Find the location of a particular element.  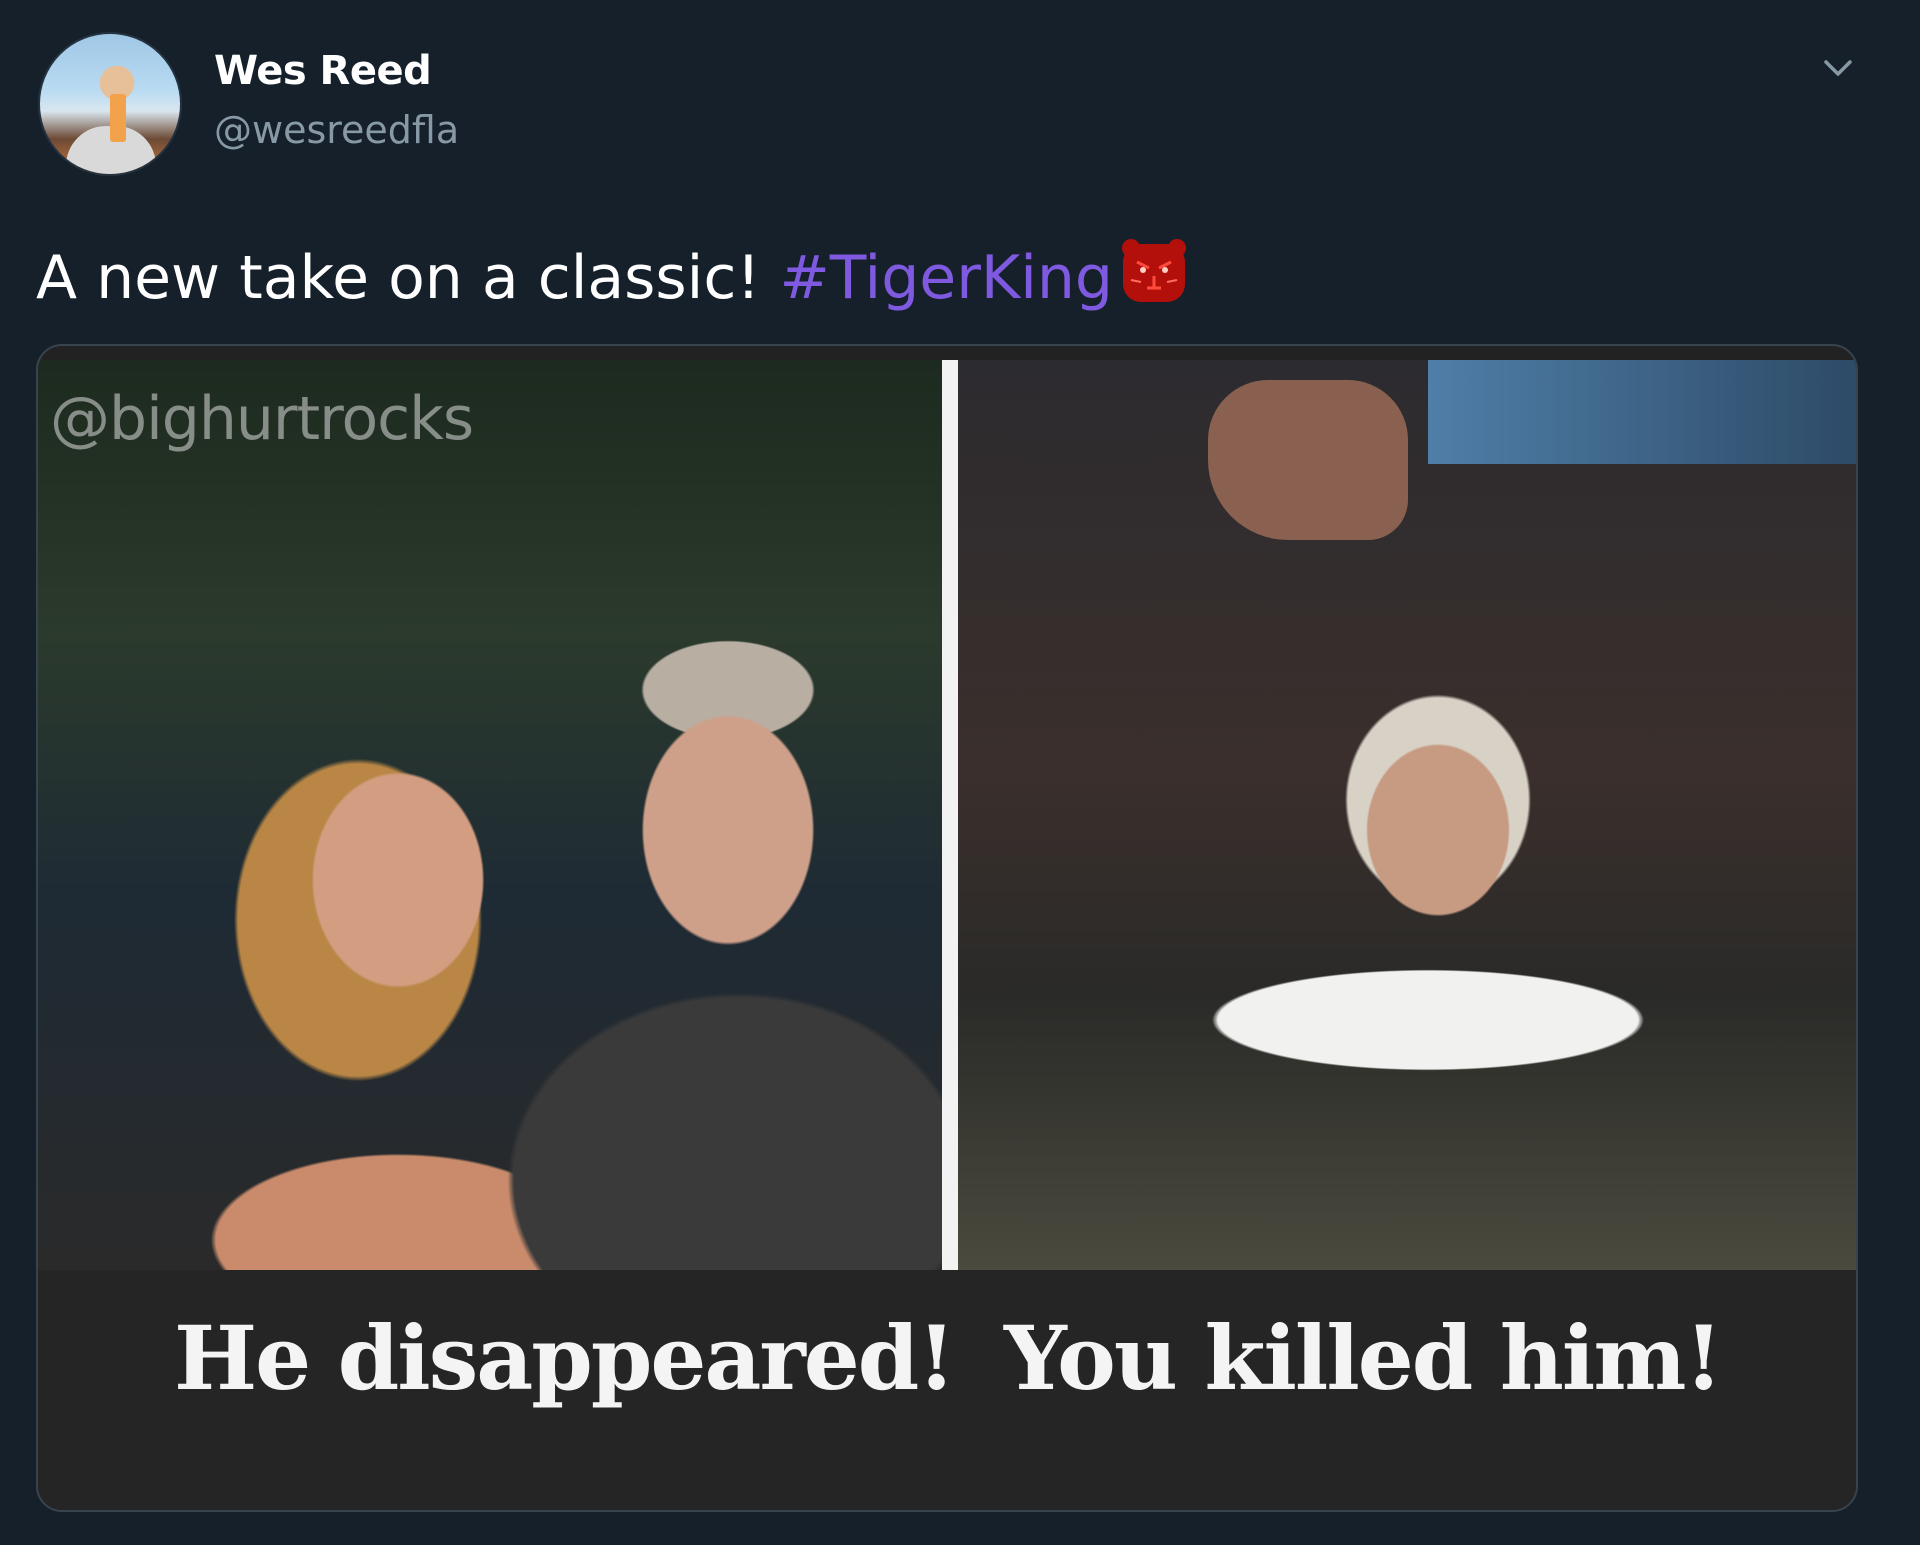

caption-left: He disappeared! is located at coordinates (565, 1358).